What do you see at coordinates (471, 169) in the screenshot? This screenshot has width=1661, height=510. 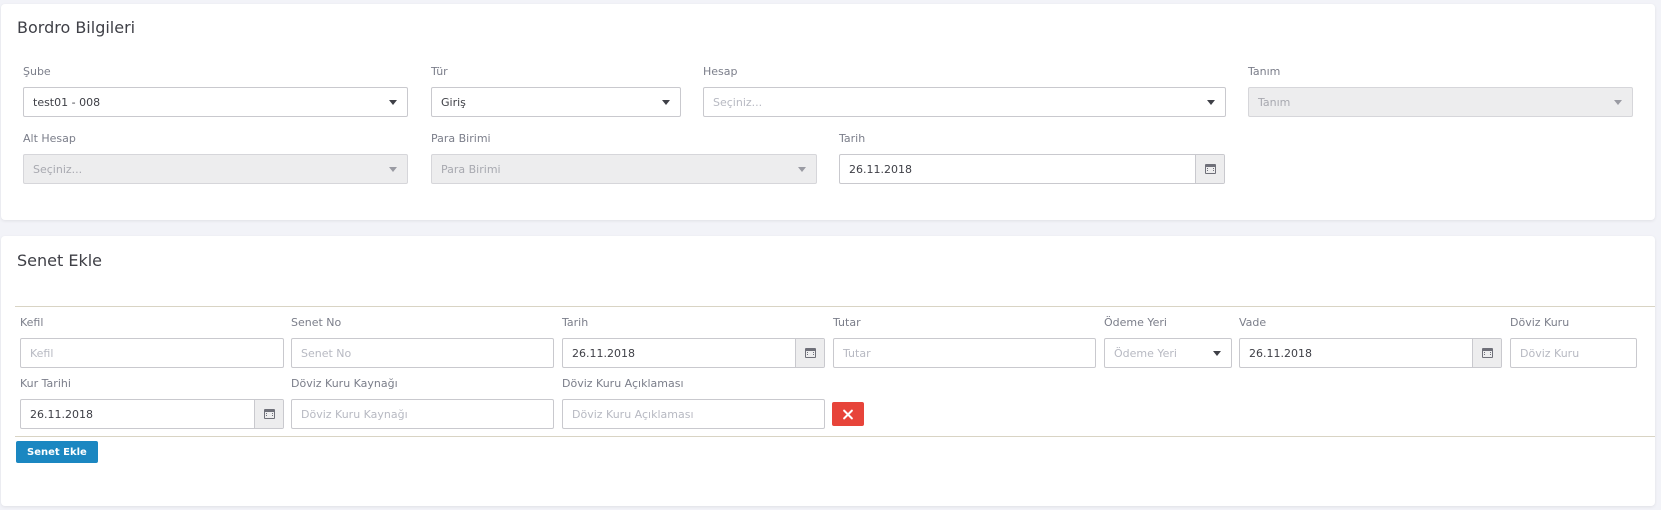 I see `para-birimi-placeholder: Para Birimi` at bounding box center [471, 169].